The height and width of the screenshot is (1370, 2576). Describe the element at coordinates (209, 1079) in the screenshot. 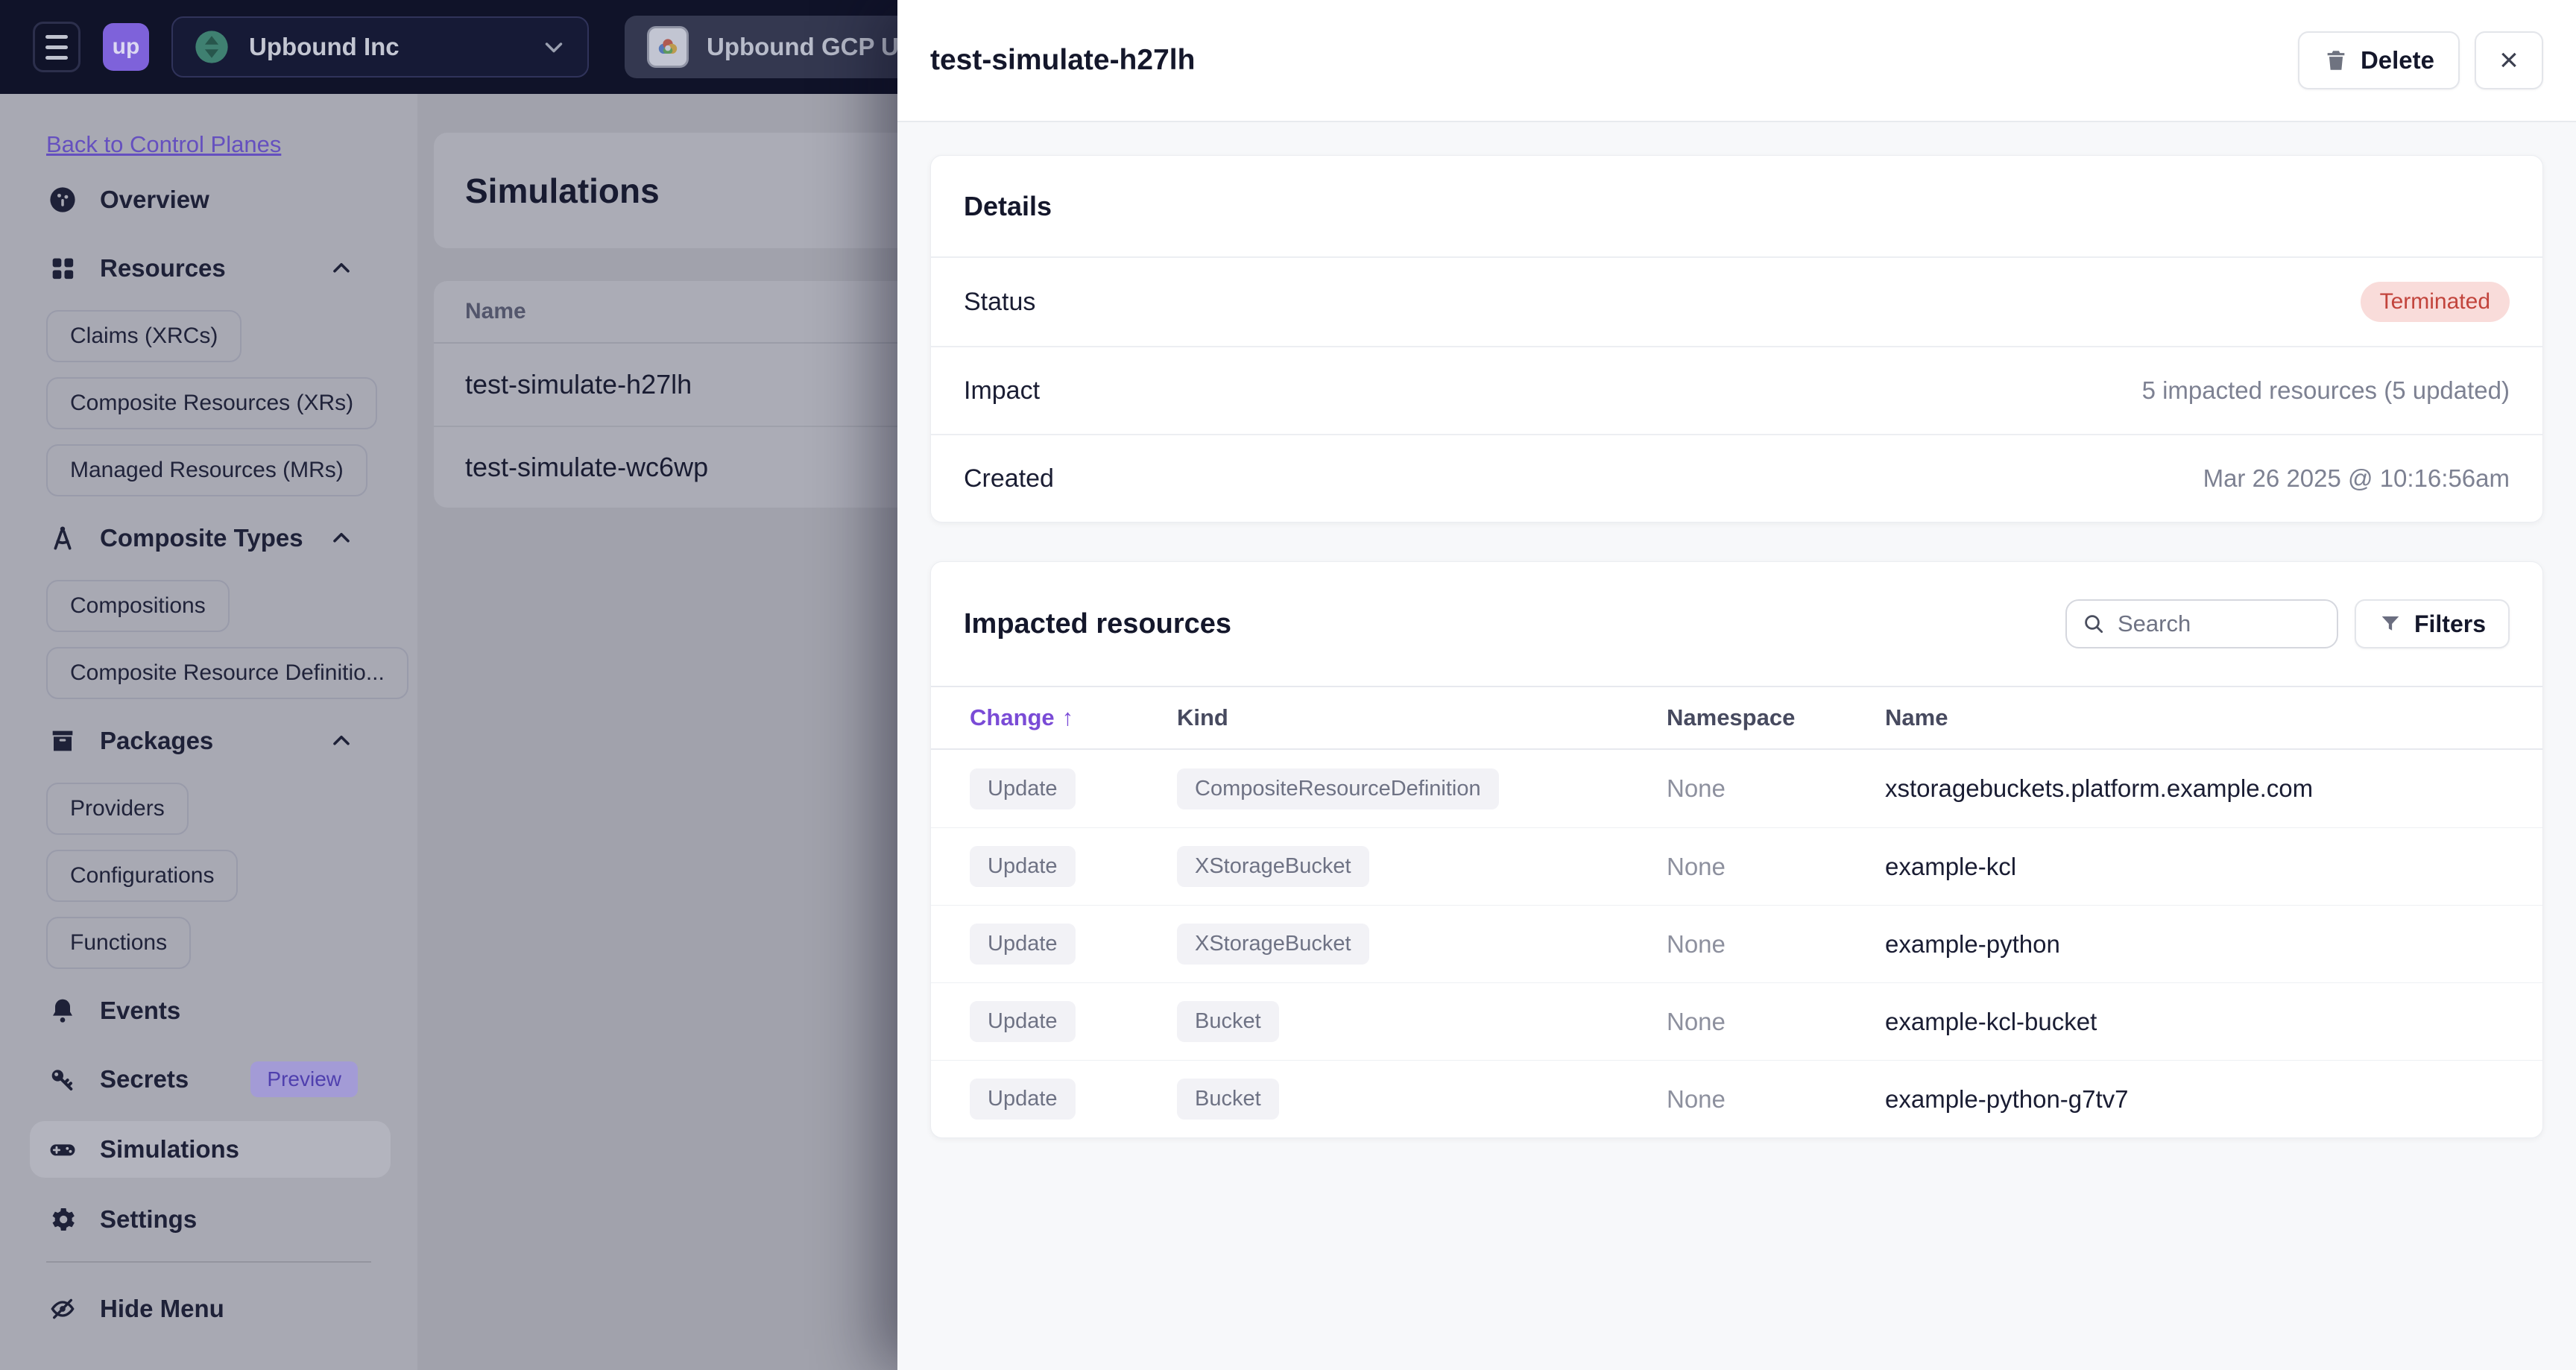

I see `sidebar-item-secrets: Secrets Preview` at that location.